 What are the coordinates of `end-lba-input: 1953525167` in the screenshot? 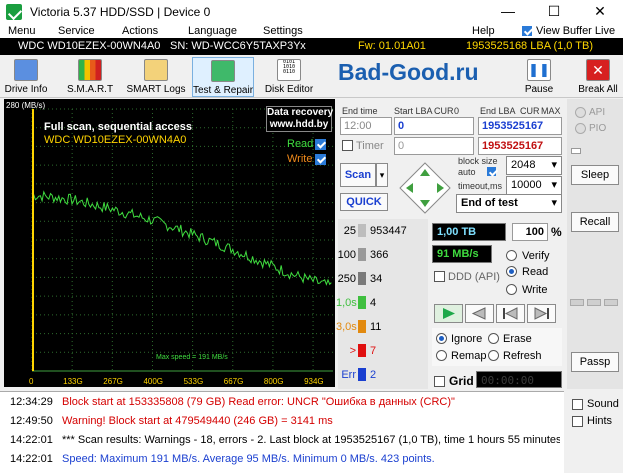 It's located at (520, 126).